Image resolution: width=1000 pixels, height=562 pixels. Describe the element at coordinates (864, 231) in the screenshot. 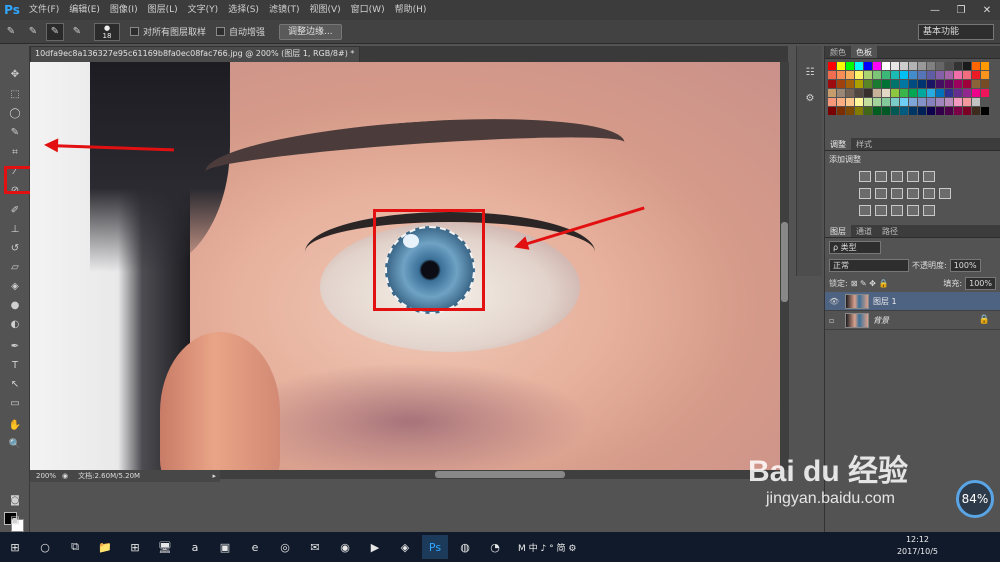

I see `tab-channels: 通道` at that location.